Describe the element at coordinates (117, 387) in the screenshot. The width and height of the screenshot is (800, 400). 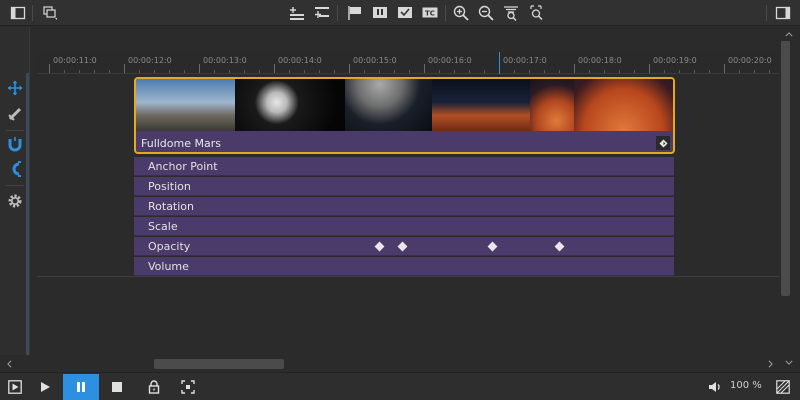
I see `stop-icon` at that location.